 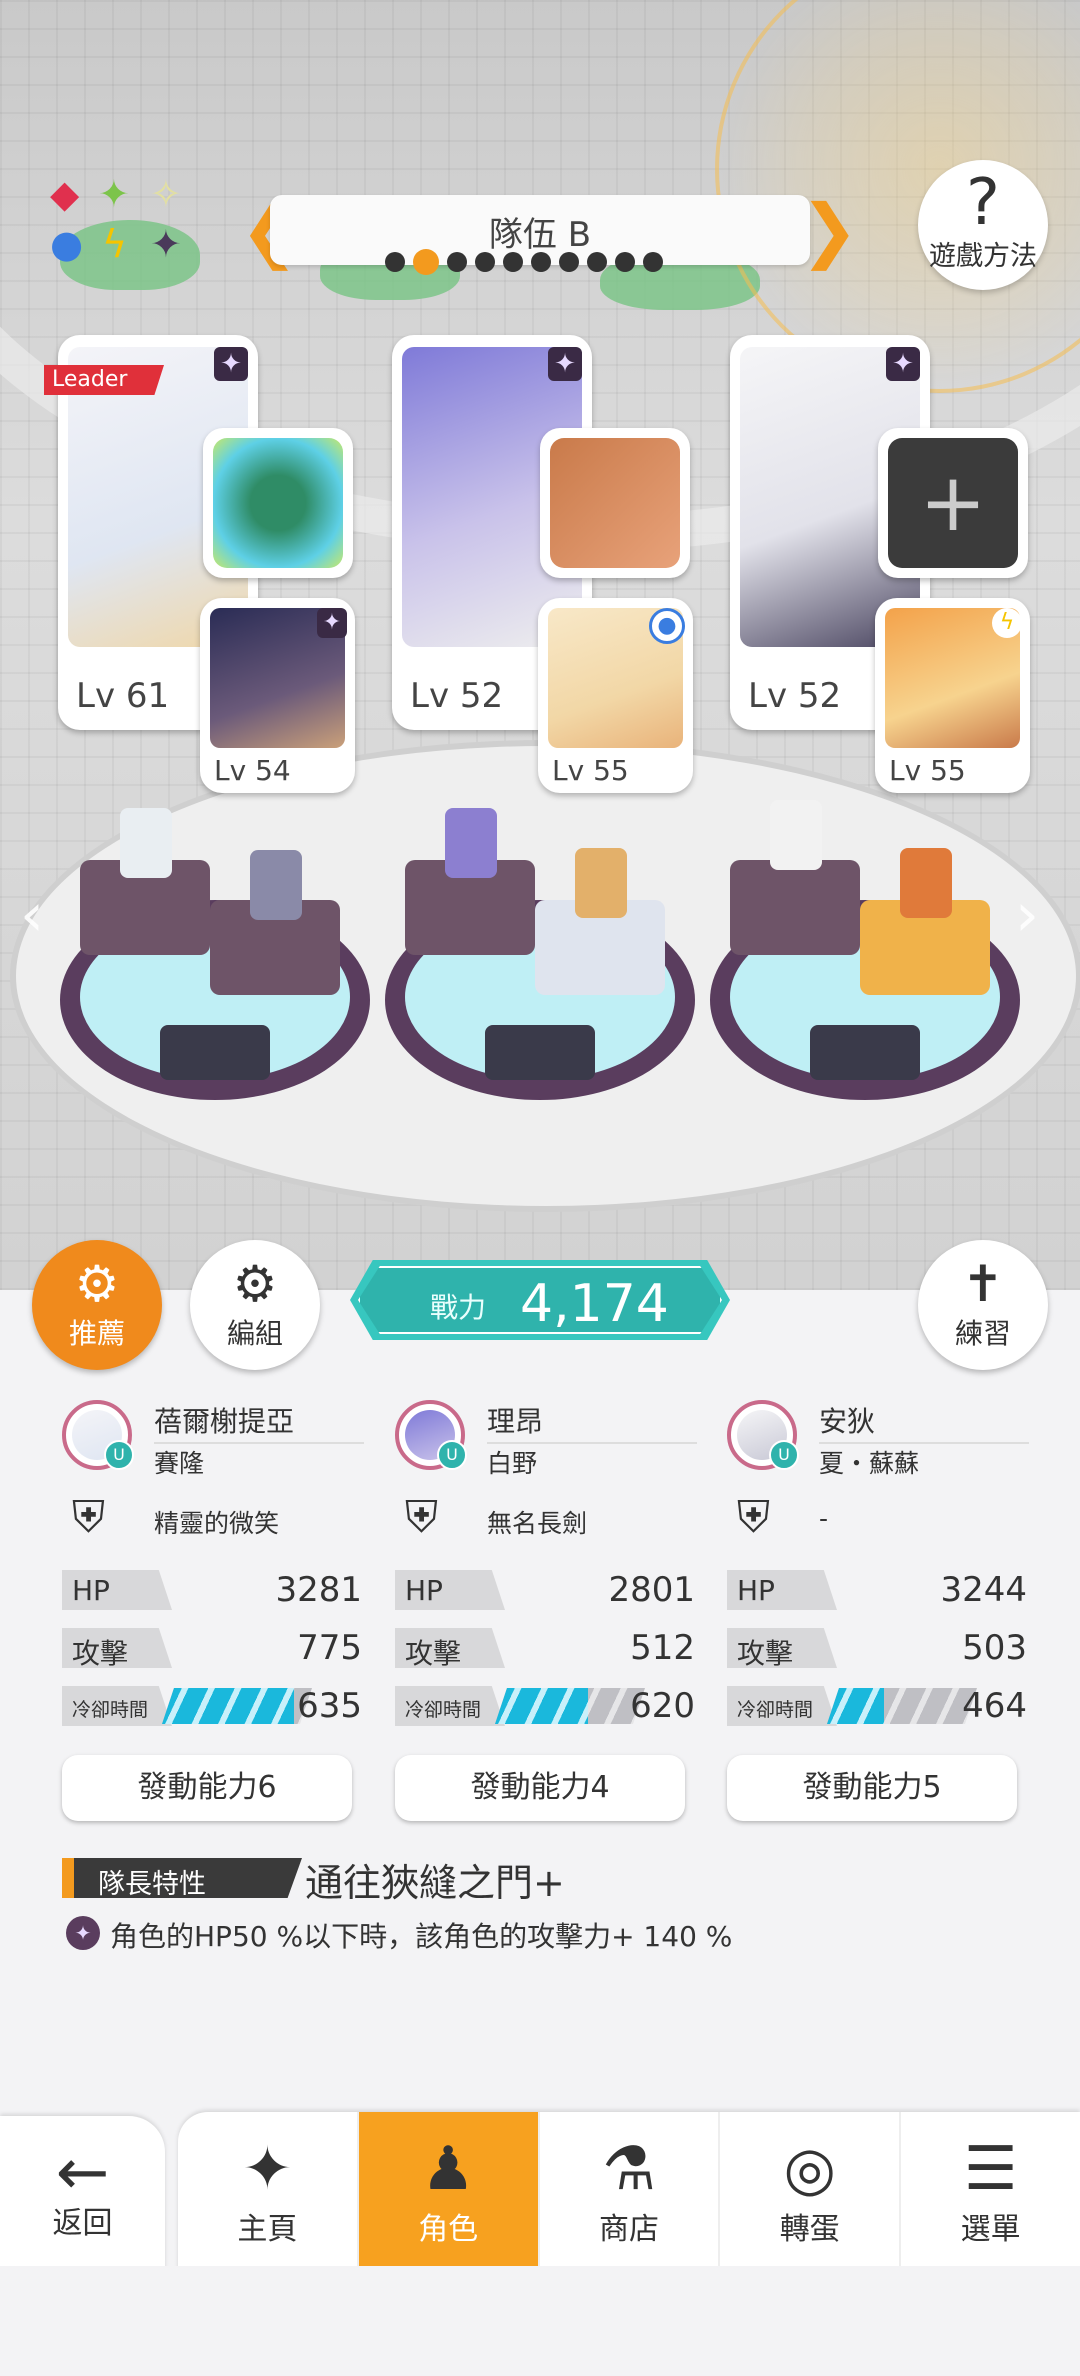 I want to click on pixel-tile, so click(x=215, y=1052).